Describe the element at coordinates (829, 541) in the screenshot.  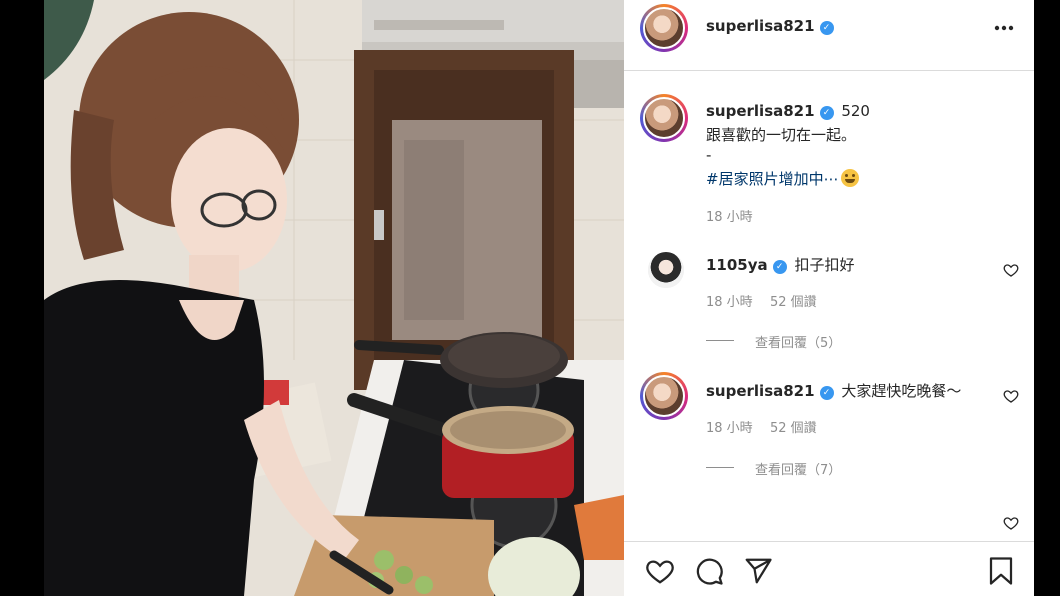
I see `action-bar-divider` at that location.